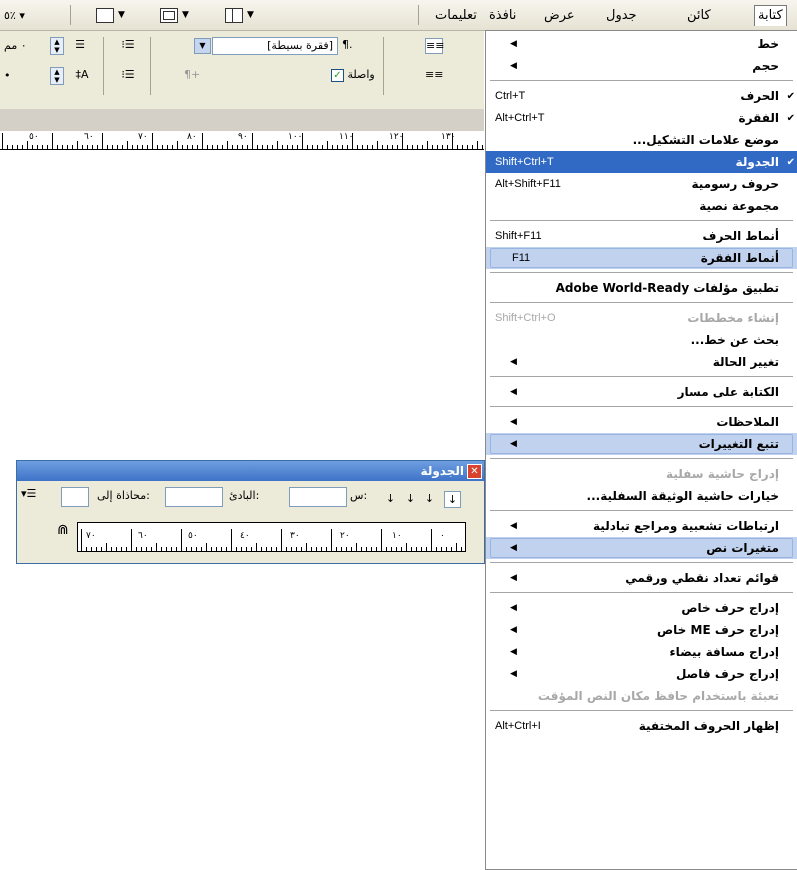 Image resolution: width=797 pixels, height=870 pixels. I want to click on indent-field: •, so click(7, 75).